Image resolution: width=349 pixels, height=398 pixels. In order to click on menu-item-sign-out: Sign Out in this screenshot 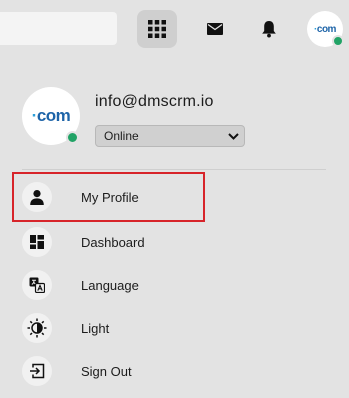, I will do `click(113, 371)`.